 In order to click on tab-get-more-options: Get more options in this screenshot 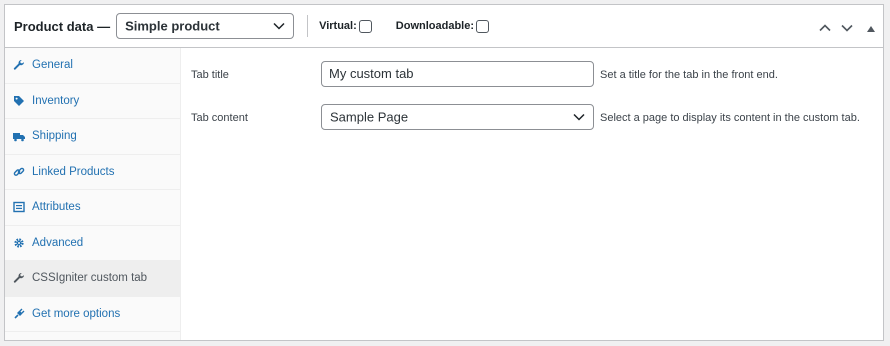, I will do `click(92, 314)`.